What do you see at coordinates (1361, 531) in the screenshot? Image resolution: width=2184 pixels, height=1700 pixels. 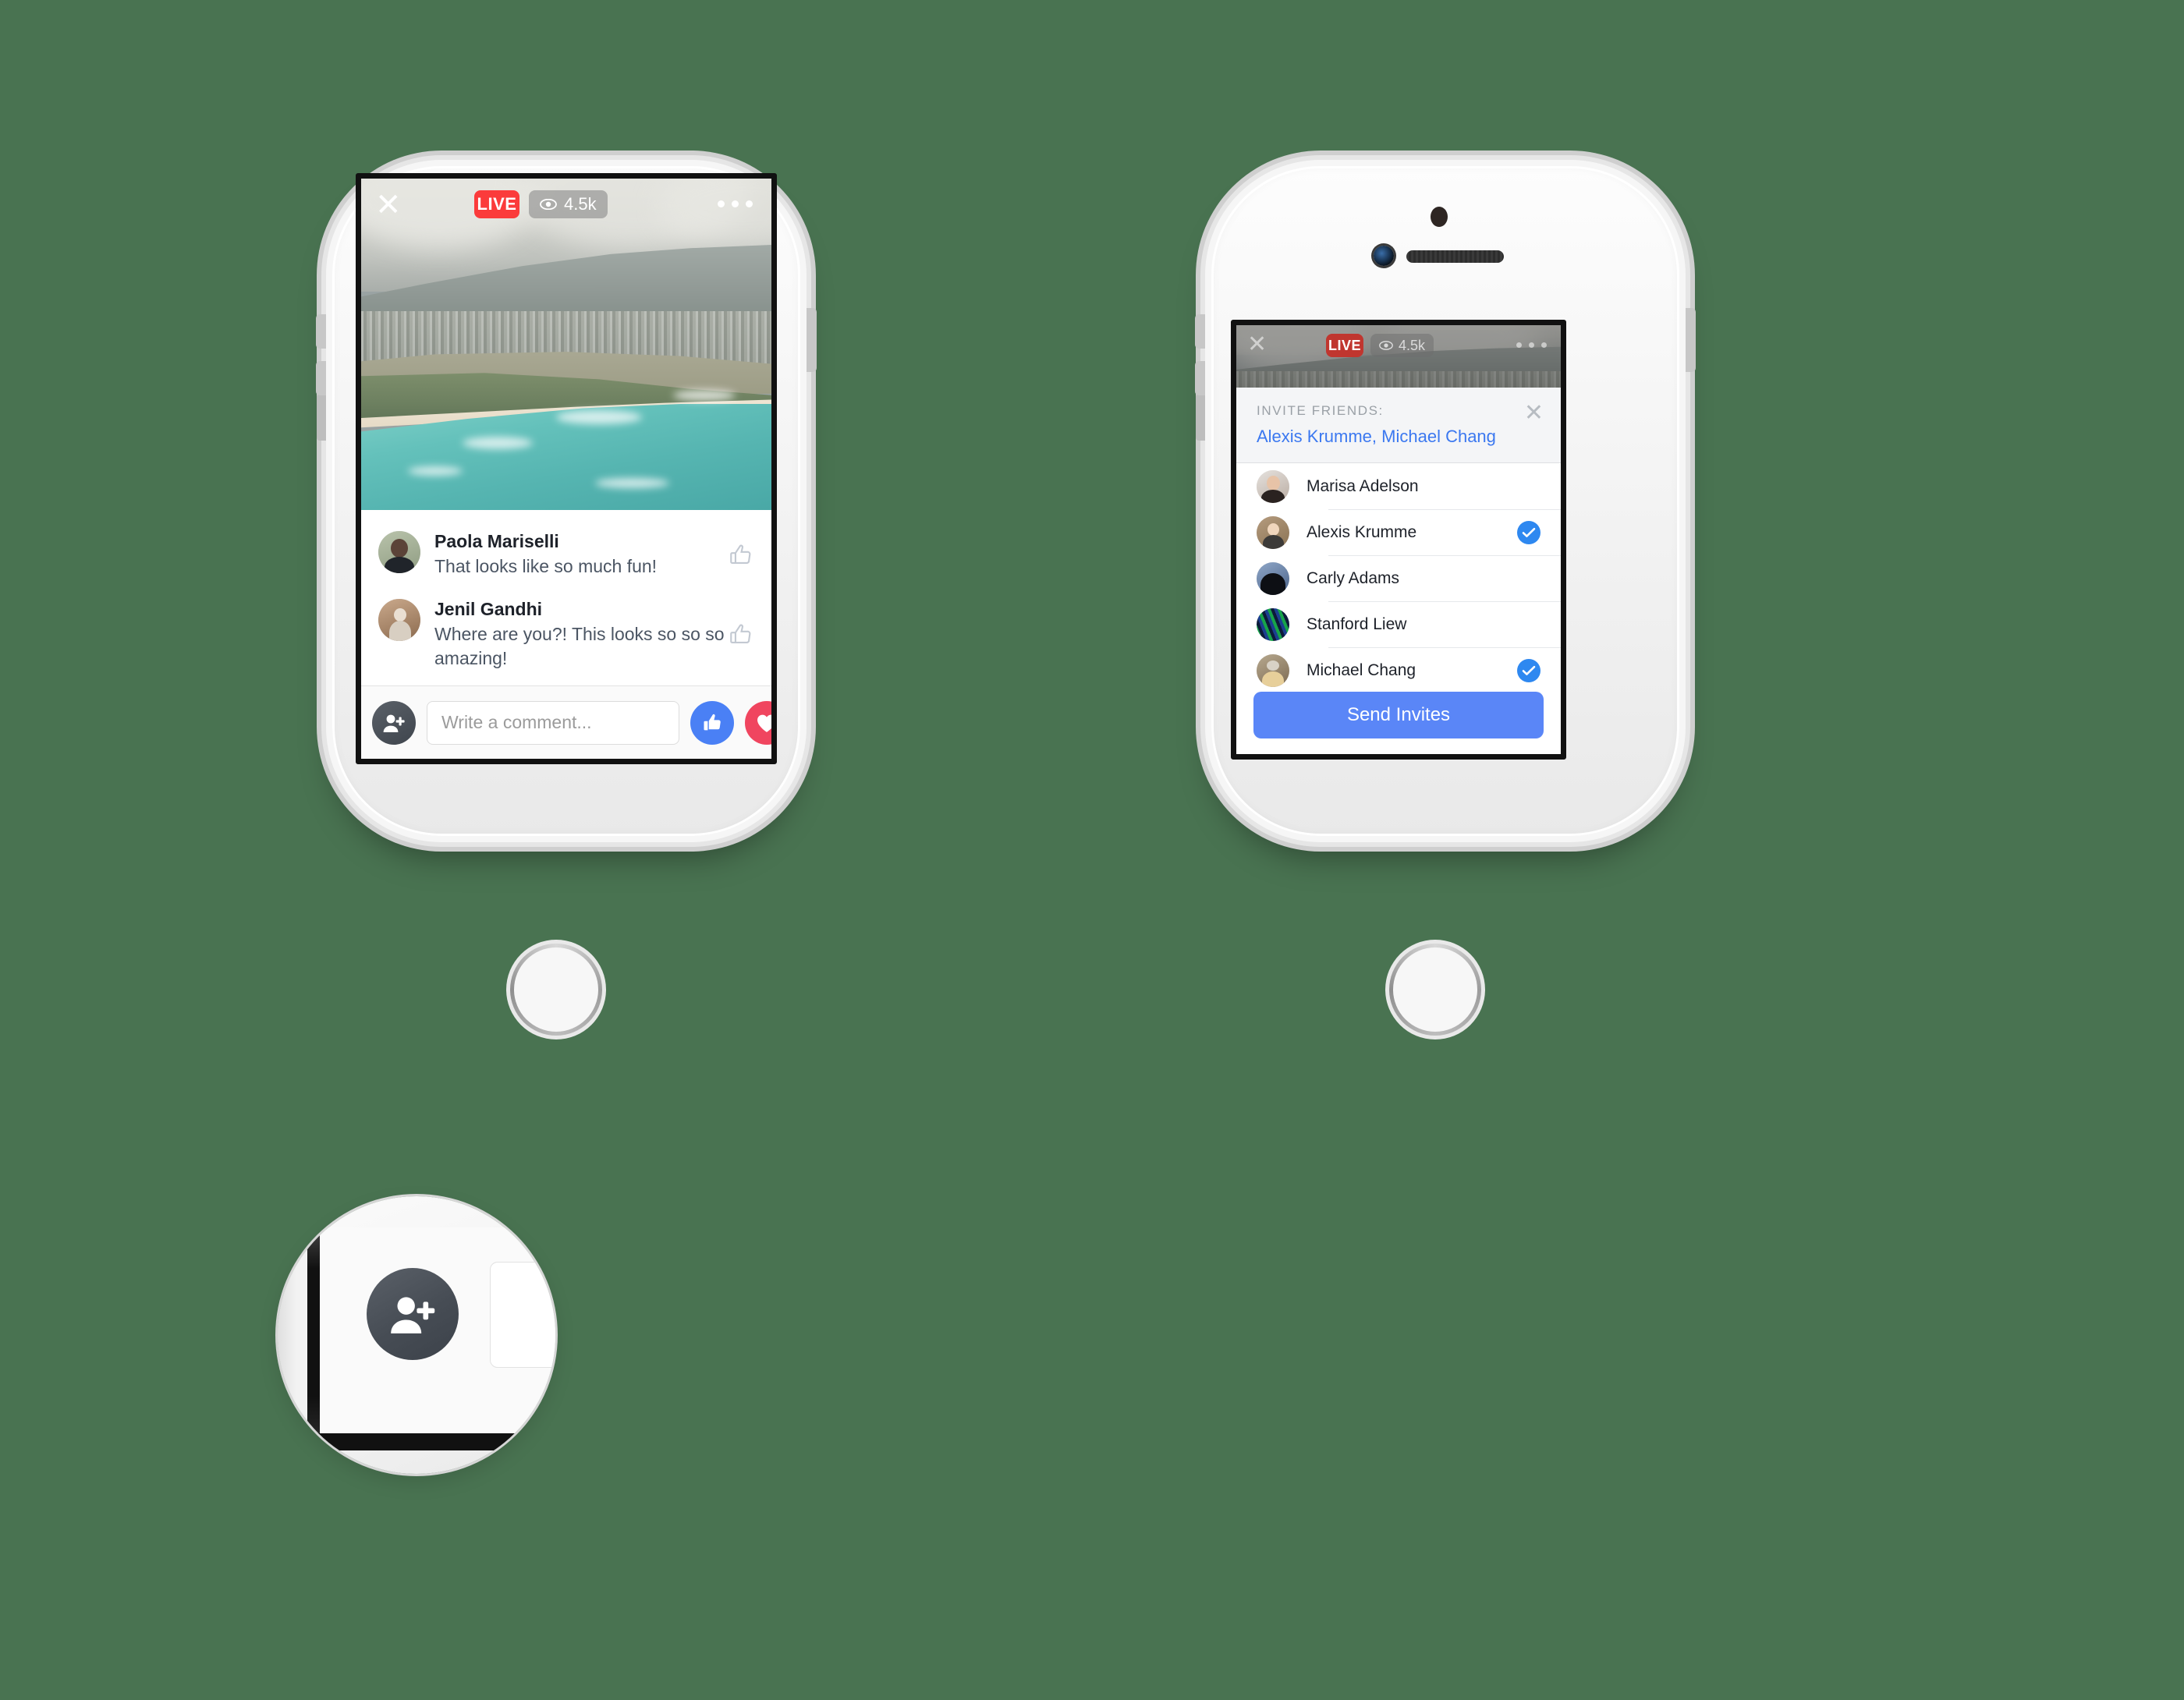 I see `friend-name: Alexis Krumme` at bounding box center [1361, 531].